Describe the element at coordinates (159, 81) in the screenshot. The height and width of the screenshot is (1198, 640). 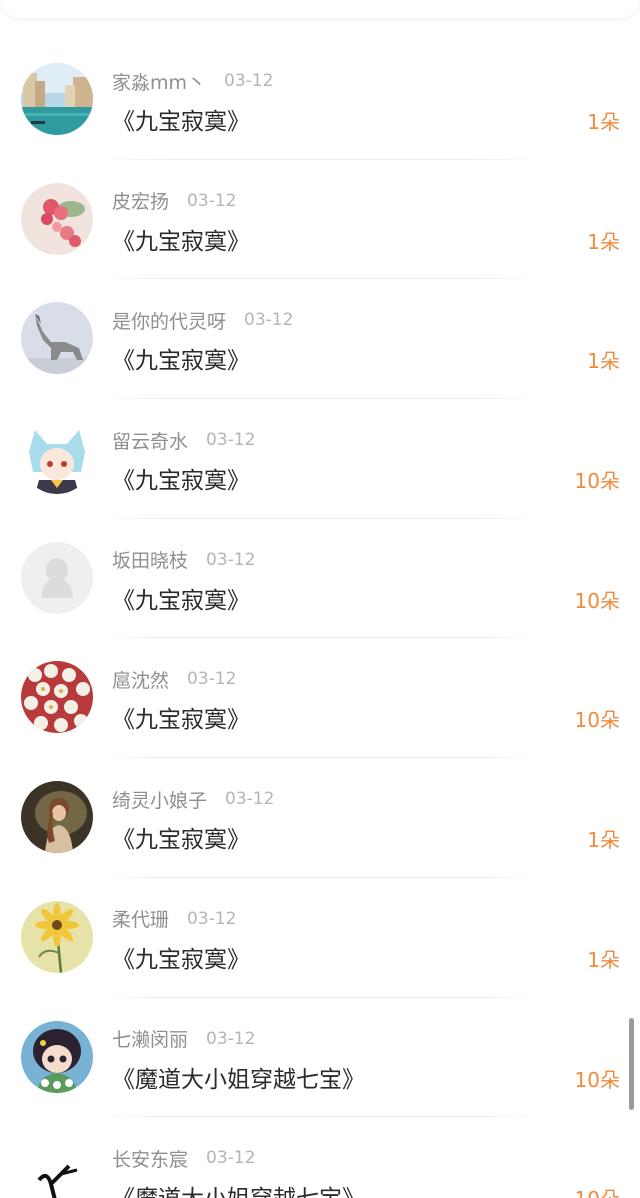
I see `user-name: 家淼mm丶` at that location.